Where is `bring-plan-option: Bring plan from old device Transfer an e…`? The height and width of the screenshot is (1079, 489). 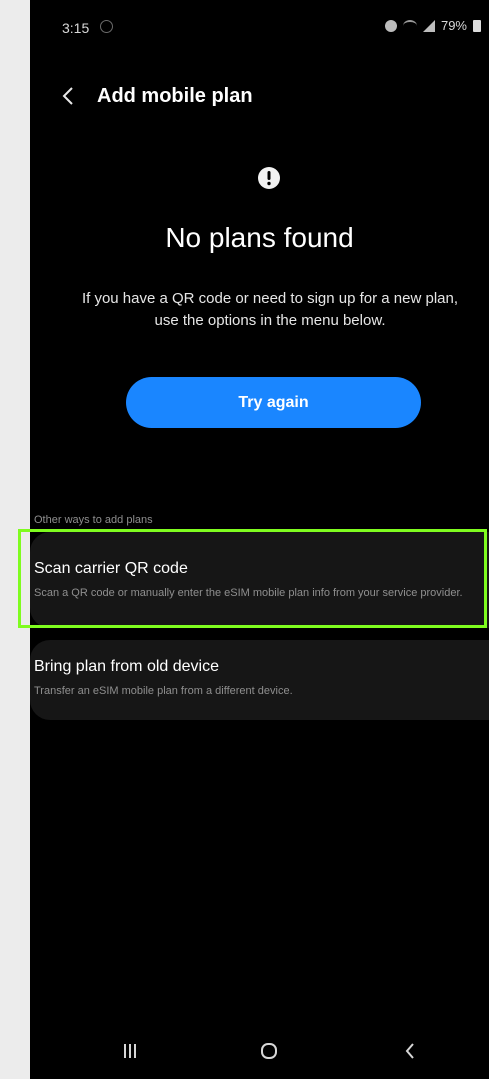
bring-plan-option: Bring plan from old device Transfer an e… is located at coordinates (259, 680).